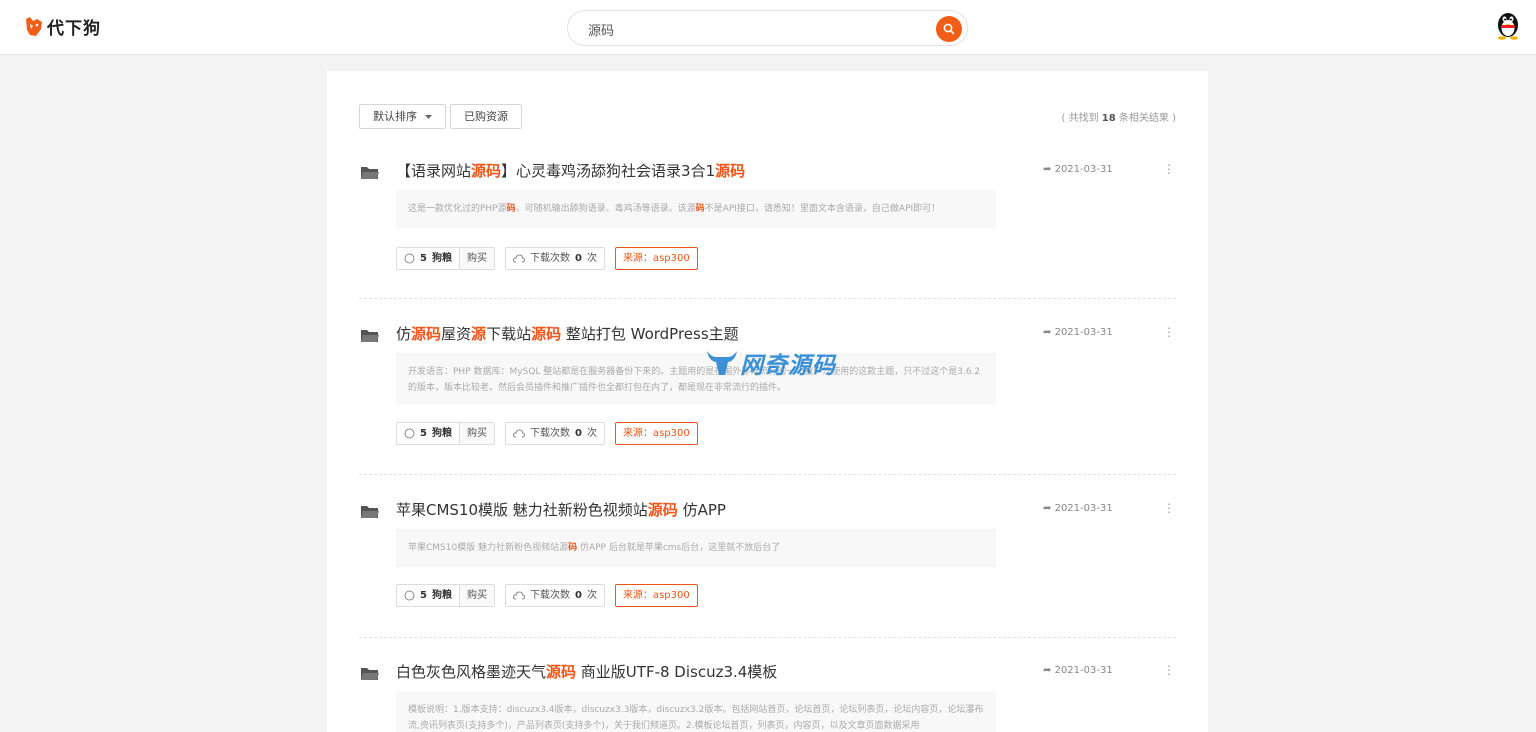 This screenshot has width=1536, height=732. I want to click on caret-down-icon, so click(428, 116).